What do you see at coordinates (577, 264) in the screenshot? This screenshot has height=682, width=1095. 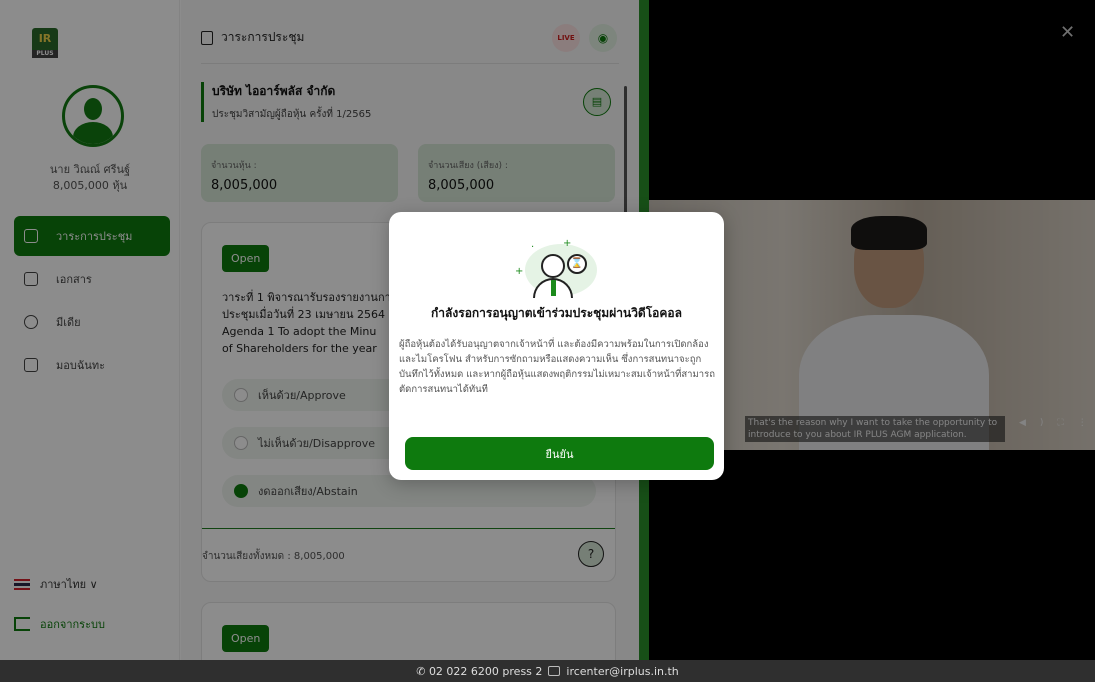 I see `hourglass-icon: ⌛` at bounding box center [577, 264].